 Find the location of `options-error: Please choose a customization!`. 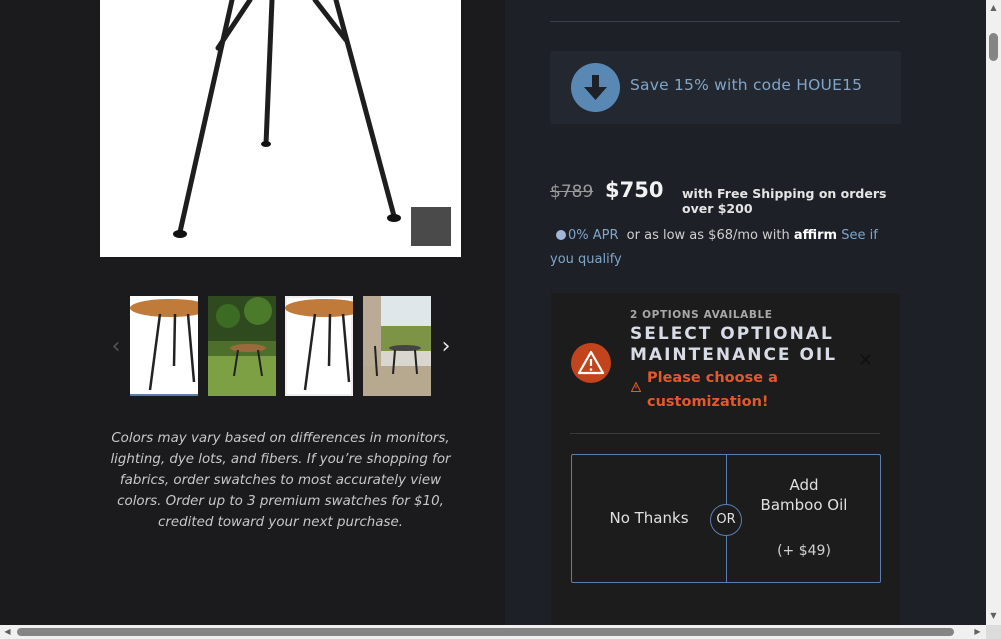

options-error: Please choose a customization! is located at coordinates (716, 390).